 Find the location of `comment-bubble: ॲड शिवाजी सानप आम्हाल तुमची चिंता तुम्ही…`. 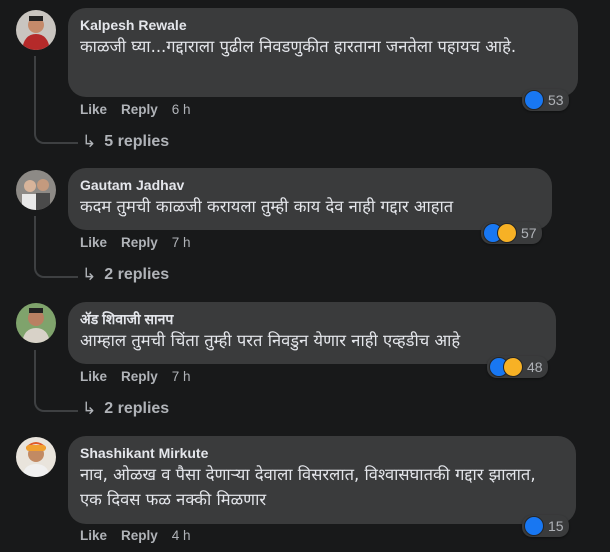

comment-bubble: ॲड शिवाजी सानप आम्हाल तुमची चिंता तुम्ही… is located at coordinates (312, 333).